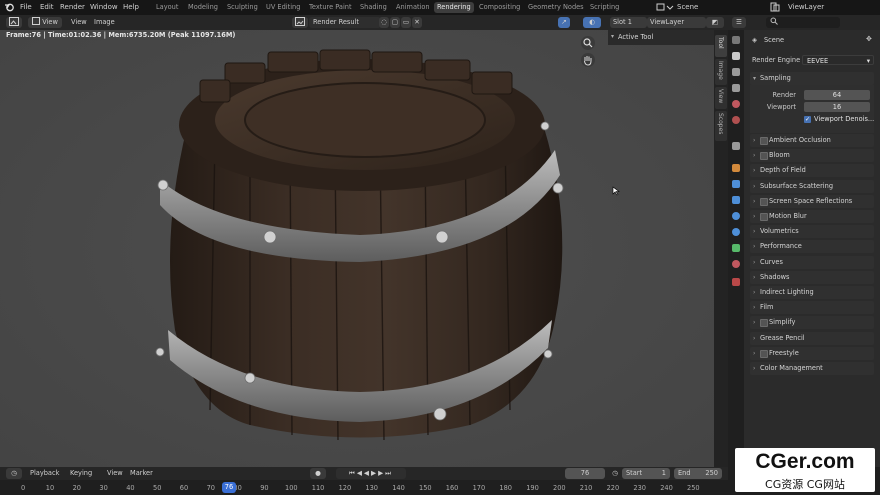  I want to click on workspace-tab-sculpting: Sculpting, so click(242, 7).